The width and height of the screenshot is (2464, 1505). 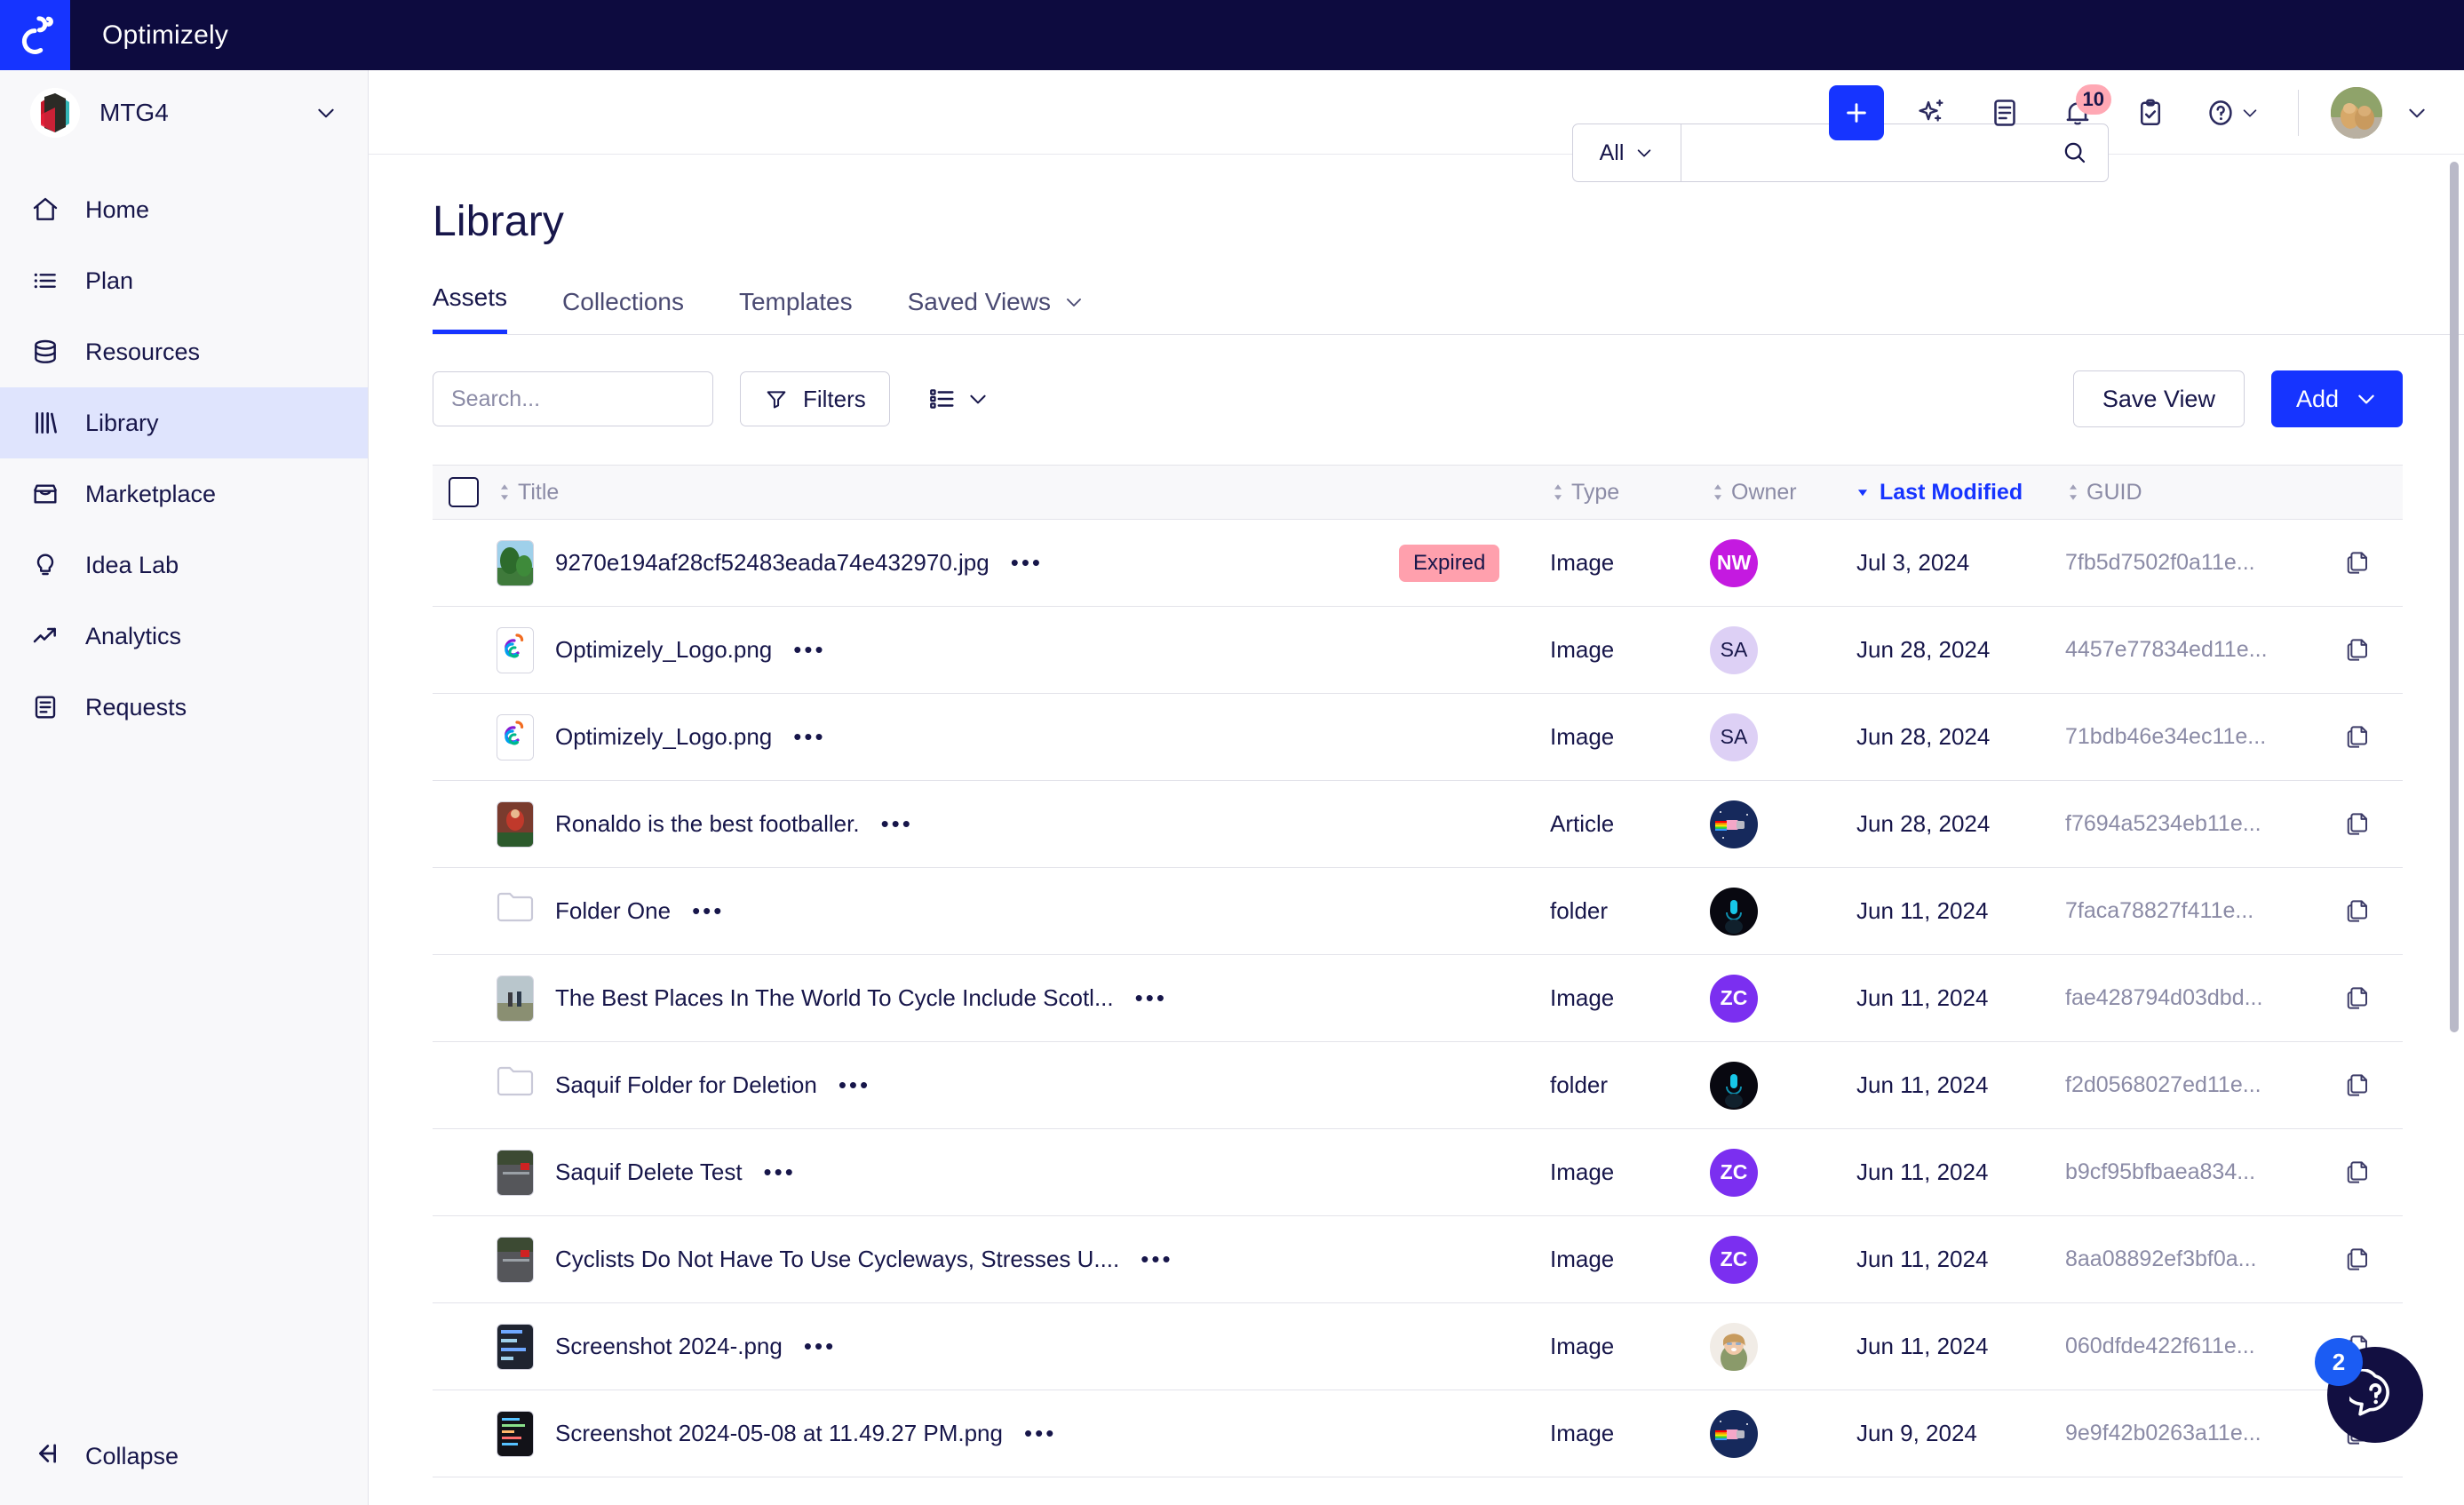 I want to click on trending-up-icon, so click(x=45, y=636).